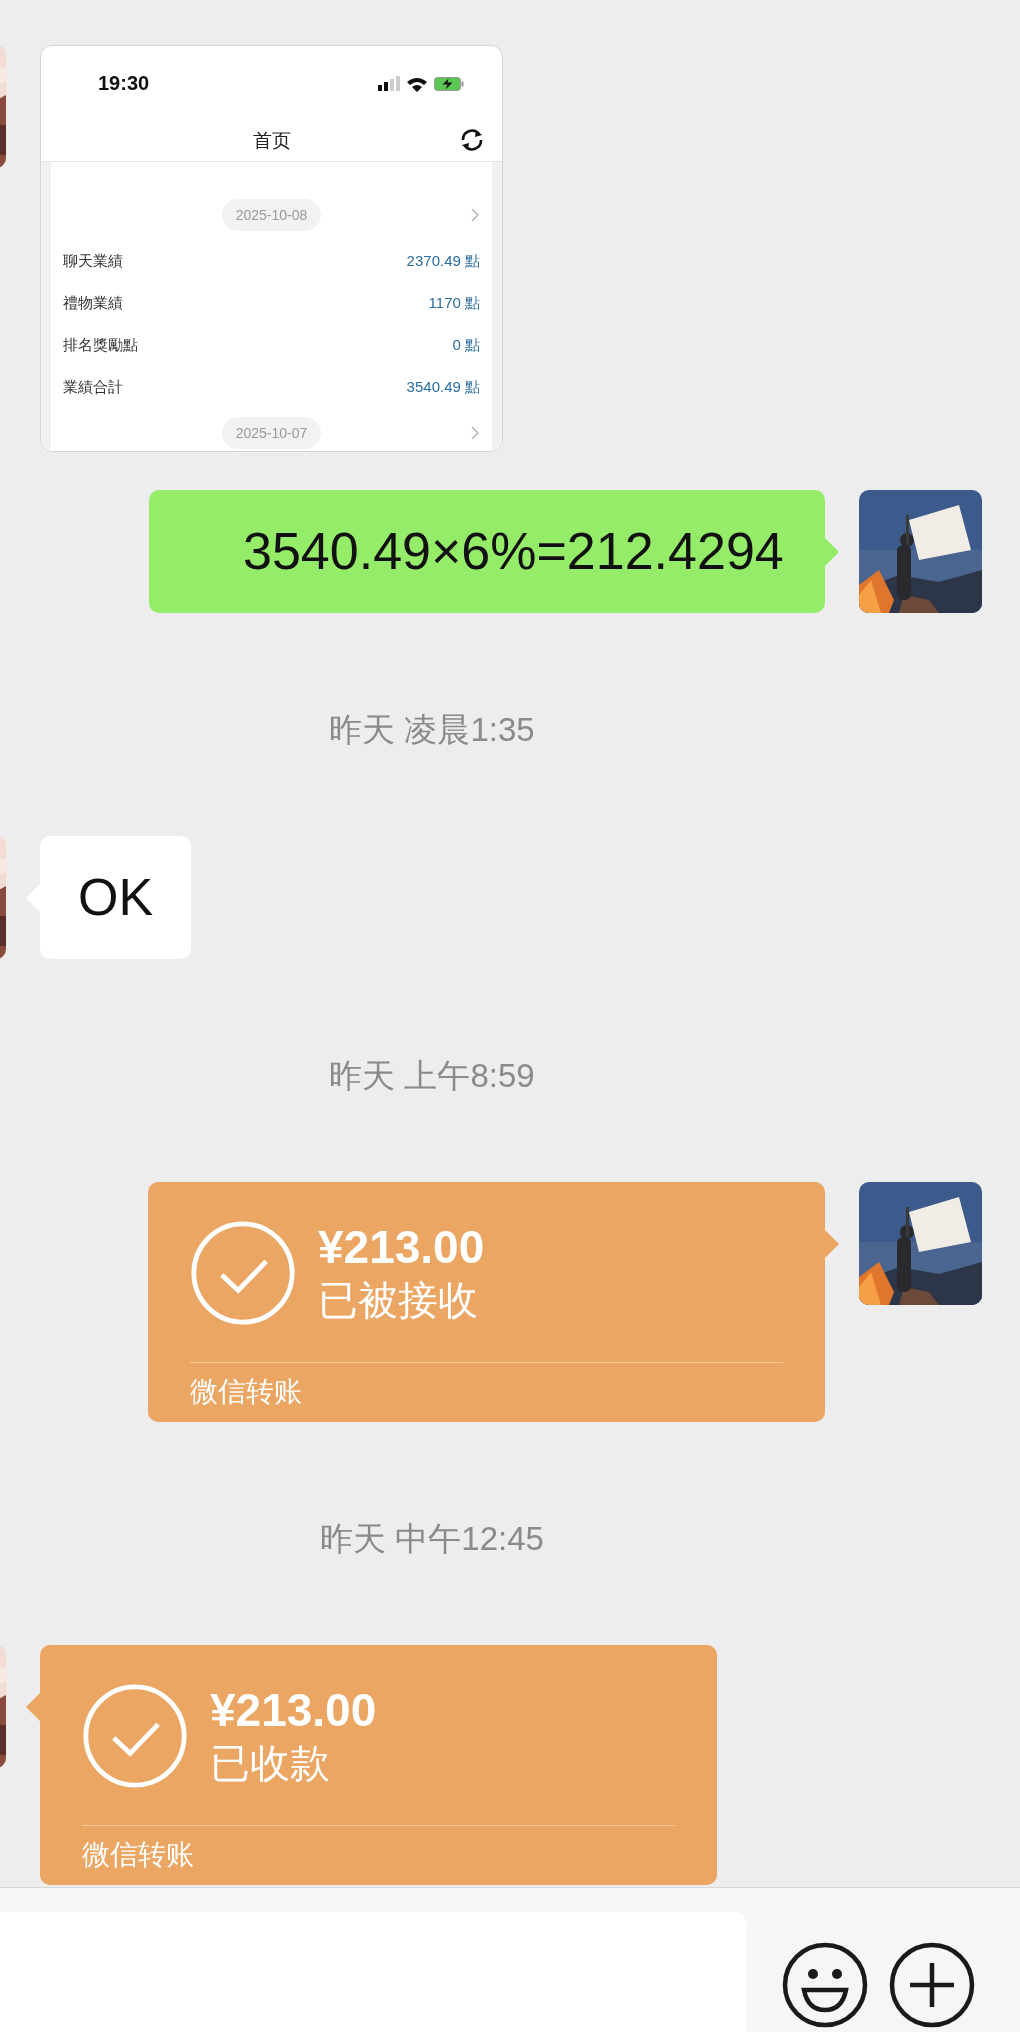 Image resolution: width=1020 pixels, height=2032 pixels. I want to click on timestamp: 昨天 凌晨1:35, so click(432, 729).